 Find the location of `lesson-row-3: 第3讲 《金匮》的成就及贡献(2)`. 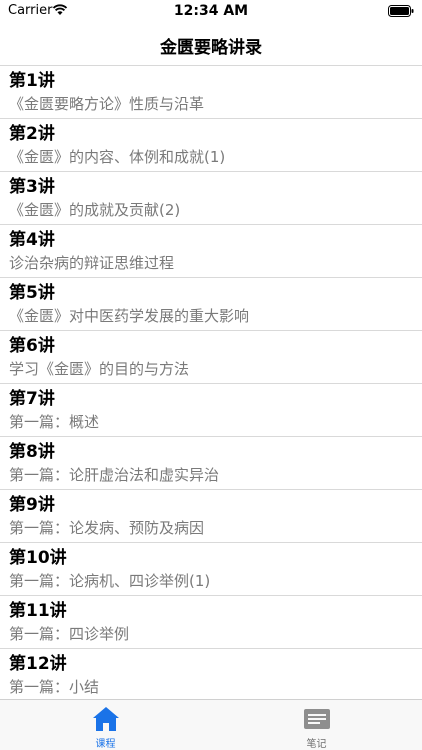

lesson-row-3: 第3讲 《金匮》的成就及贡献(2) is located at coordinates (211, 198).